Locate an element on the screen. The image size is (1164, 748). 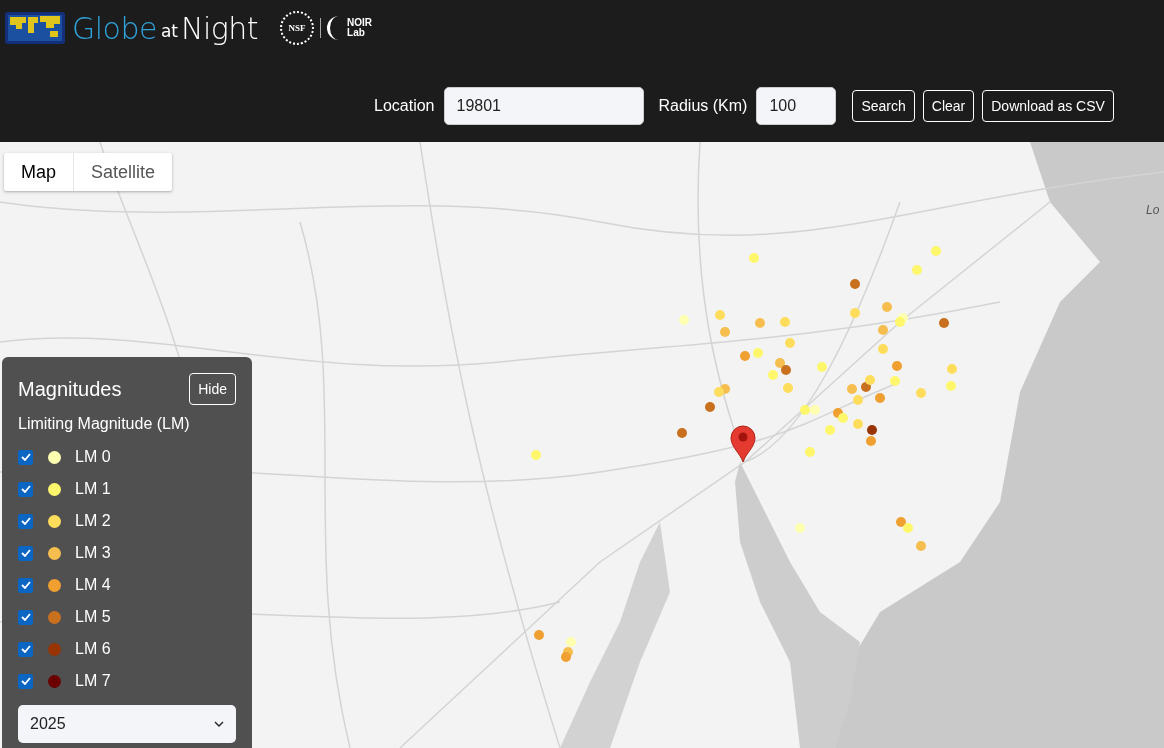
legend-label: LM 6 is located at coordinates (93, 649).